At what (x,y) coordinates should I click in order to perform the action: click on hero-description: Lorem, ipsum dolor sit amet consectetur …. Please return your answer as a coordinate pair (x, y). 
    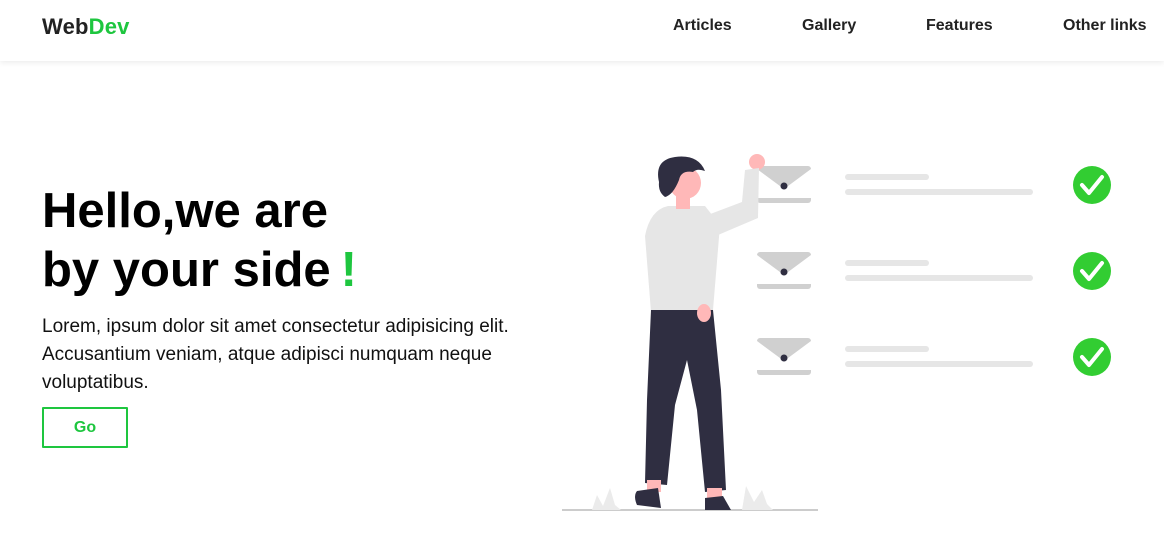
    Looking at the image, I should click on (275, 354).